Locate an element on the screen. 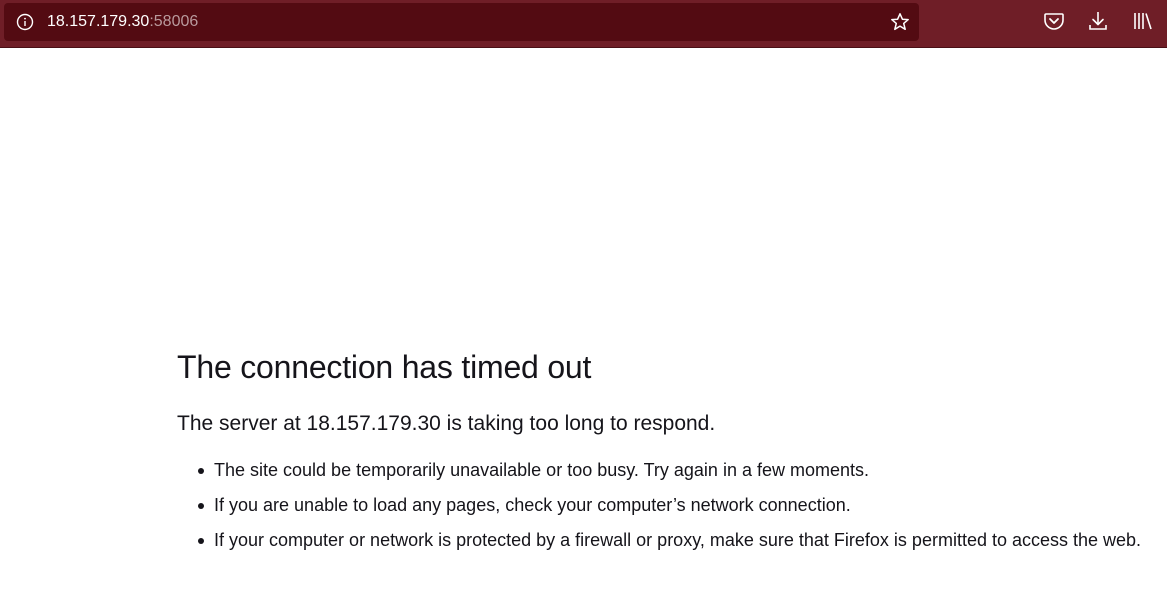 The height and width of the screenshot is (602, 1167). browser-toolbar: 18.157.179.30:58006 is located at coordinates (583, 24).